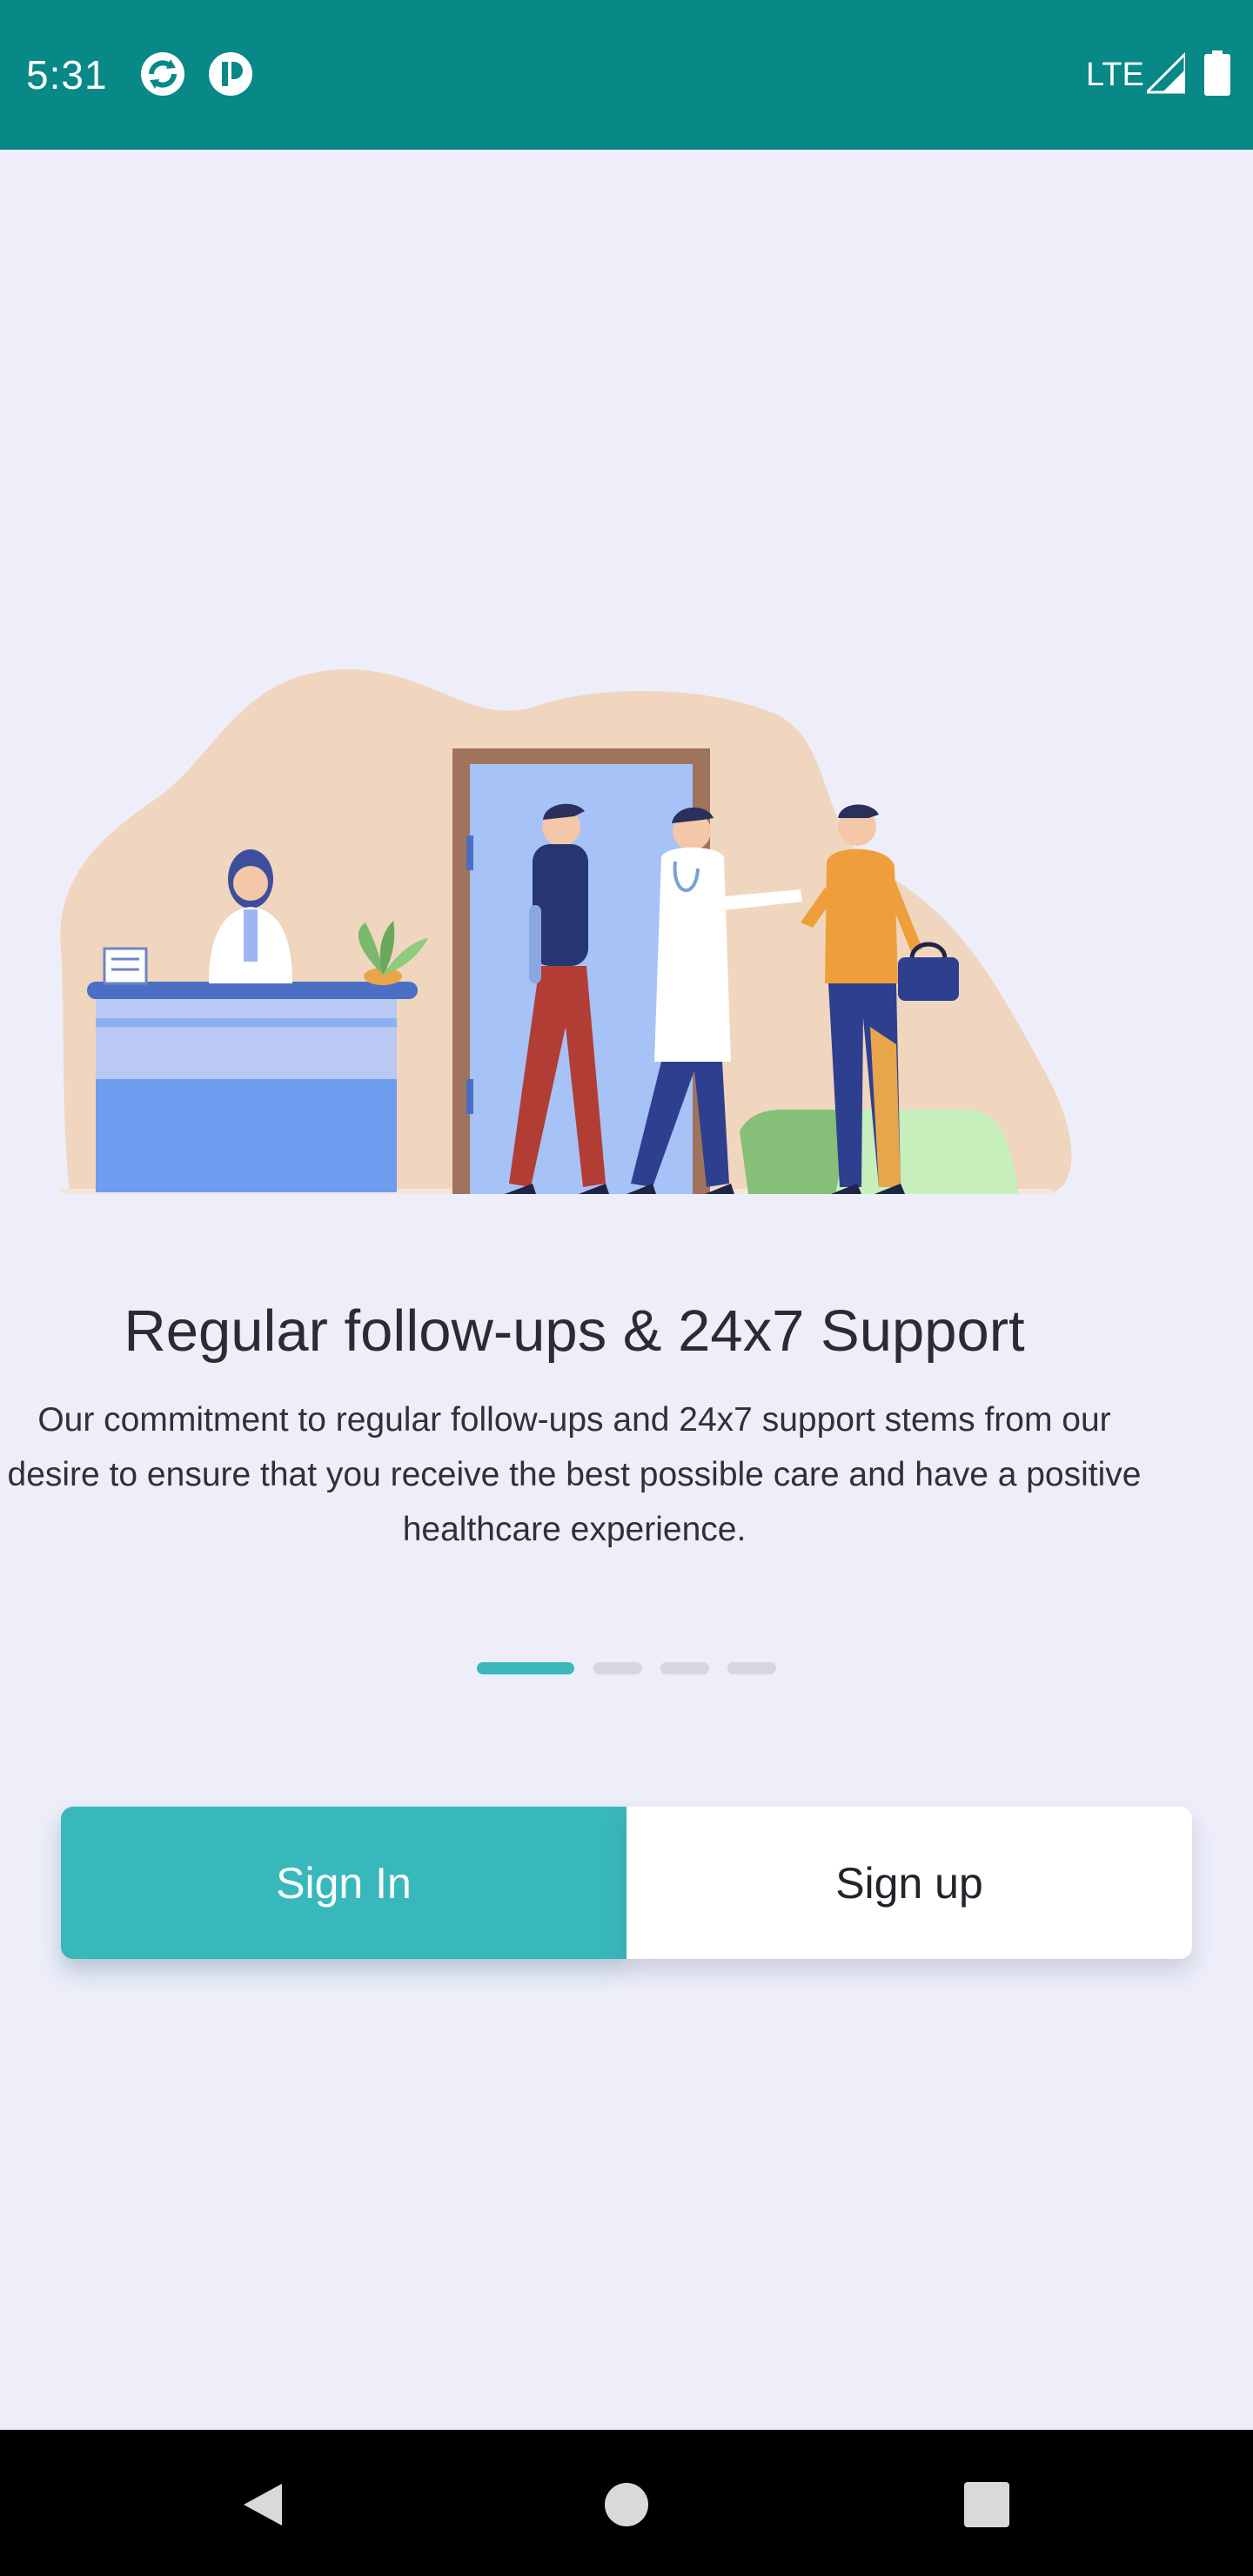  I want to click on signal-icon, so click(1166, 73).